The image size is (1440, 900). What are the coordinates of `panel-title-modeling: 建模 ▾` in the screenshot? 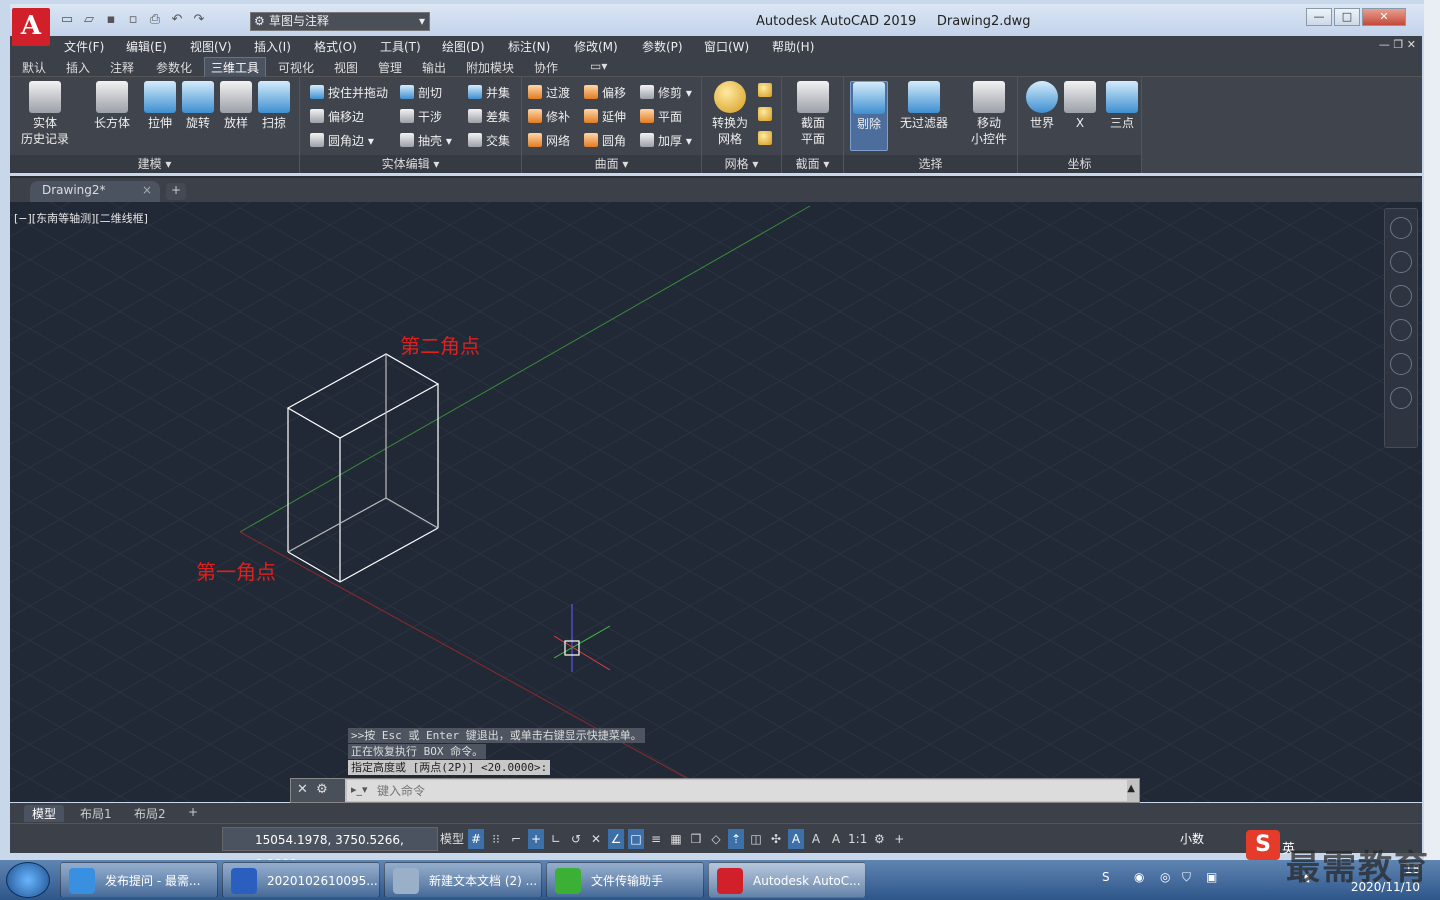 It's located at (154, 164).